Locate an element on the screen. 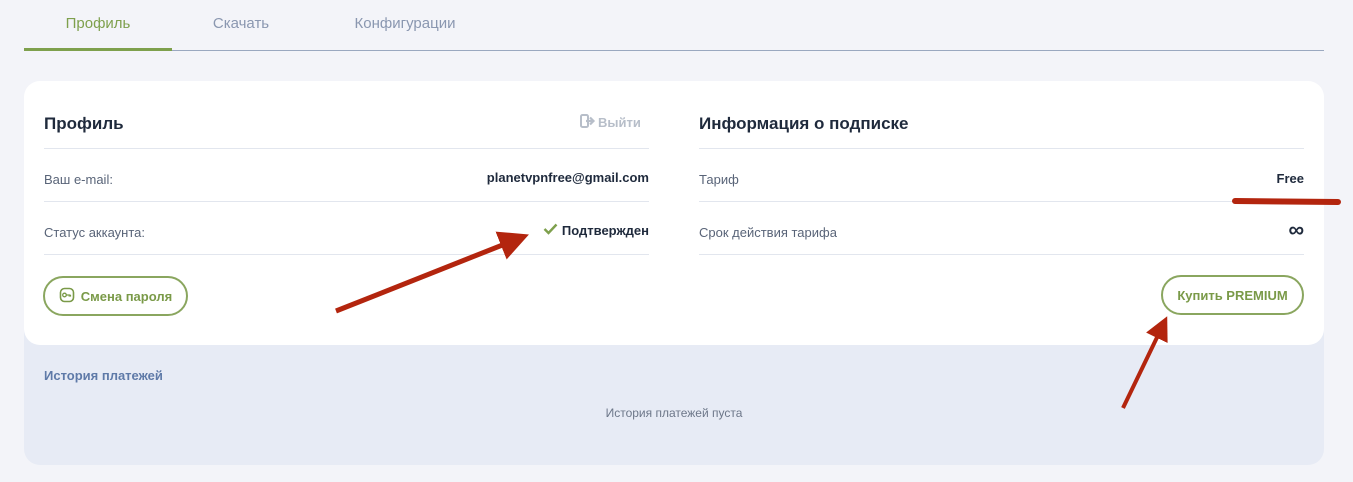 This screenshot has width=1353, height=482. subscription-title: Информация о подписке is located at coordinates (804, 123).